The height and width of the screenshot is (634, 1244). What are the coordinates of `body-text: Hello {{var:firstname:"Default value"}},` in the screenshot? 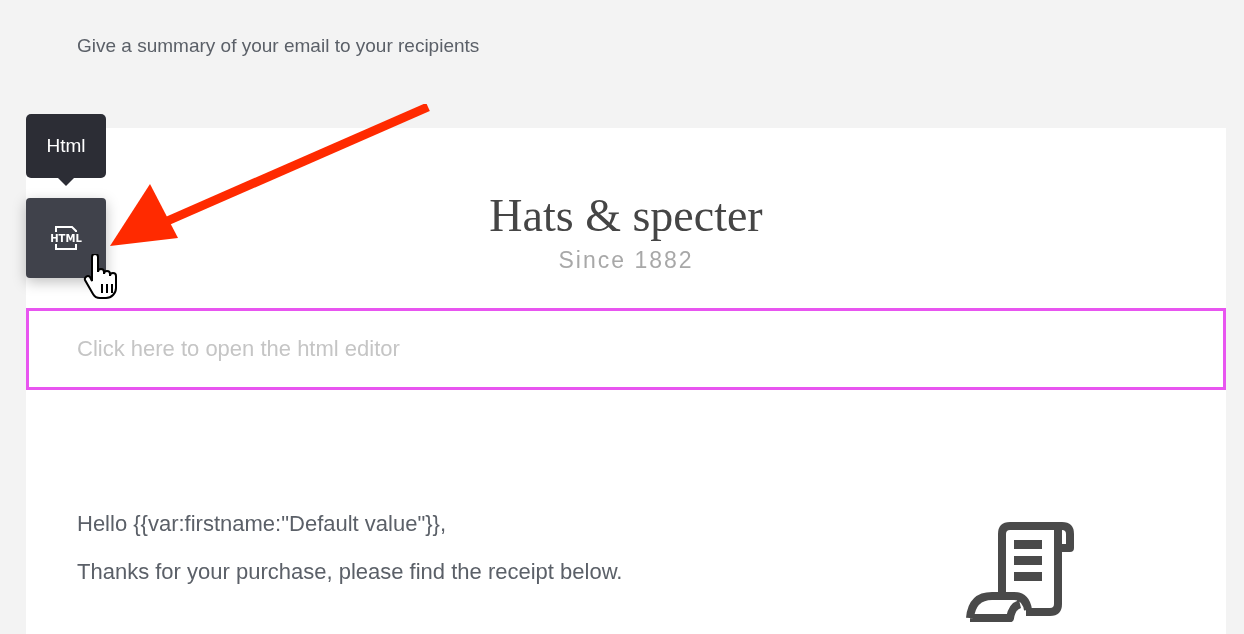 It's located at (262, 524).